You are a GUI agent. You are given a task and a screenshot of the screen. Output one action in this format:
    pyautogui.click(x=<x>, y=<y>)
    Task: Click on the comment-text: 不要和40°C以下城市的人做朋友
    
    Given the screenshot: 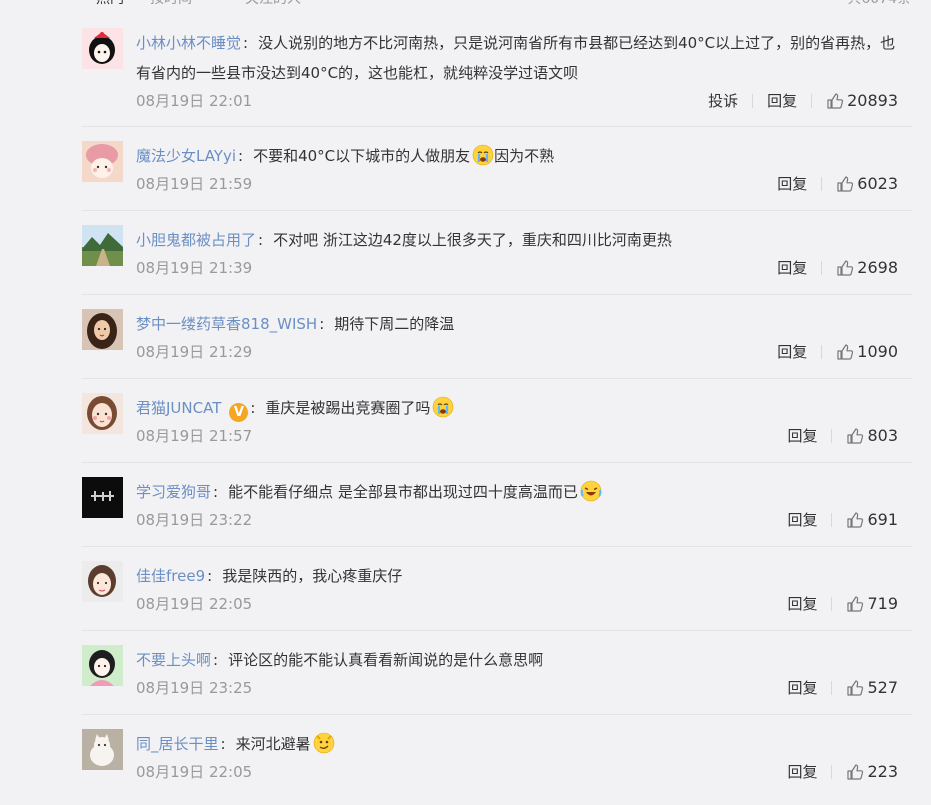 What is the action you would take?
    pyautogui.click(x=362, y=156)
    